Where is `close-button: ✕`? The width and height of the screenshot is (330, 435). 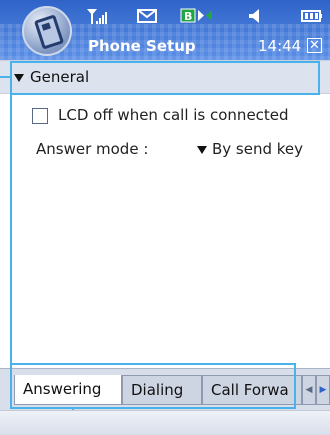 close-button: ✕ is located at coordinates (314, 45).